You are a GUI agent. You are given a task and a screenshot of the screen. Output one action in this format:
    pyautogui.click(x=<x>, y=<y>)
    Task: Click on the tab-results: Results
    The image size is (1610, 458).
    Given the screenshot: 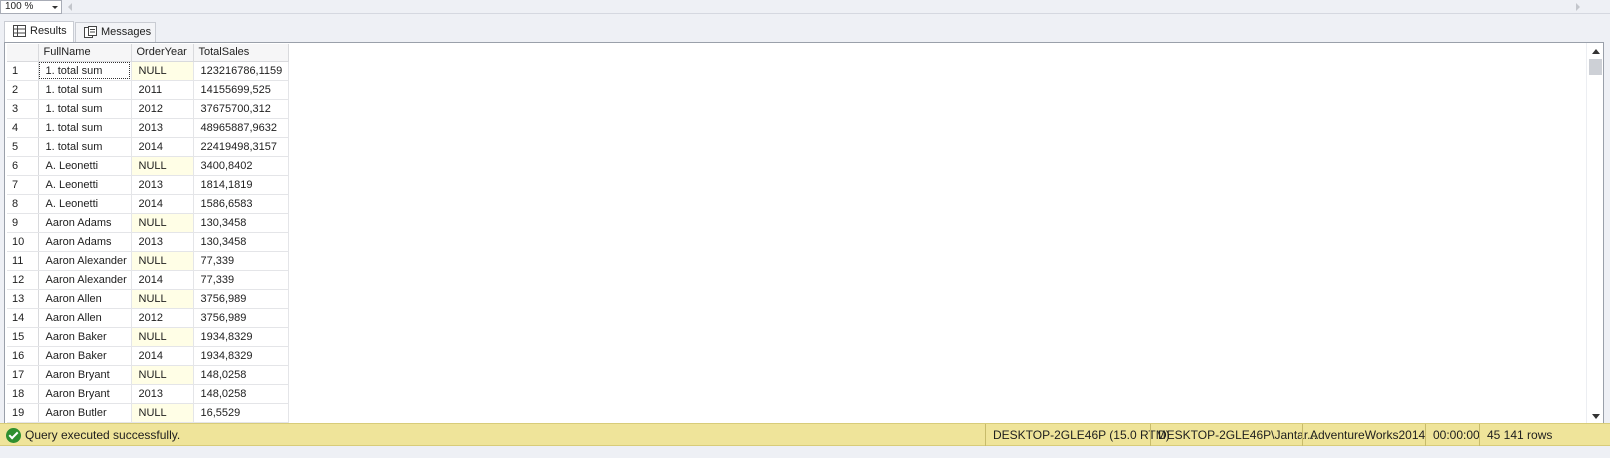 What is the action you would take?
    pyautogui.click(x=39, y=31)
    